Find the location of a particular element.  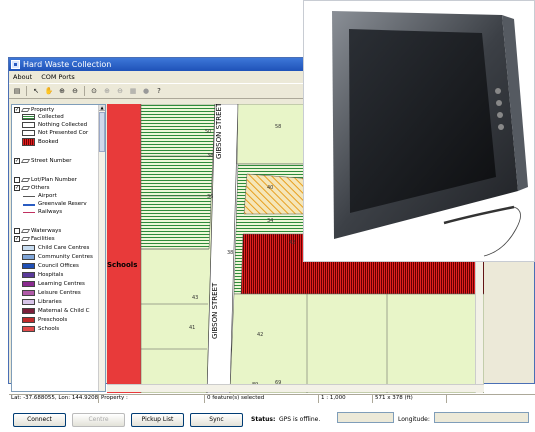

status-layer: Property : is located at coordinates (152, 399).